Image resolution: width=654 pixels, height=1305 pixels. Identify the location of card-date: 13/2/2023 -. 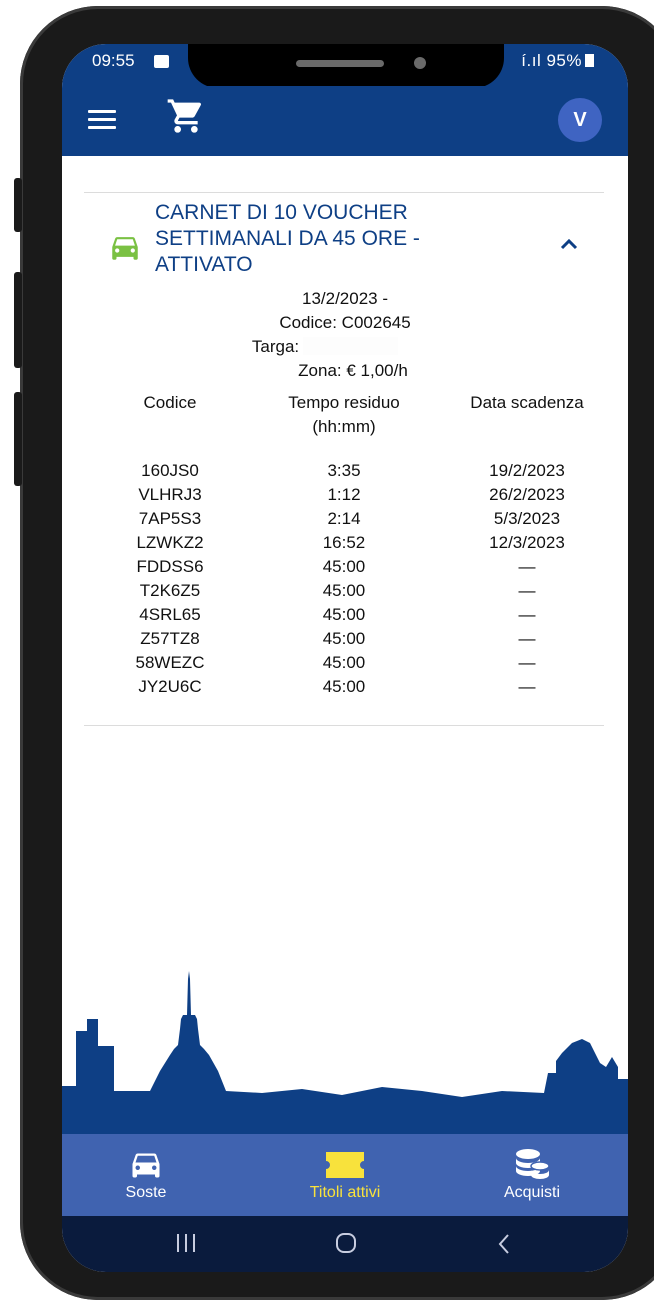
(344, 298).